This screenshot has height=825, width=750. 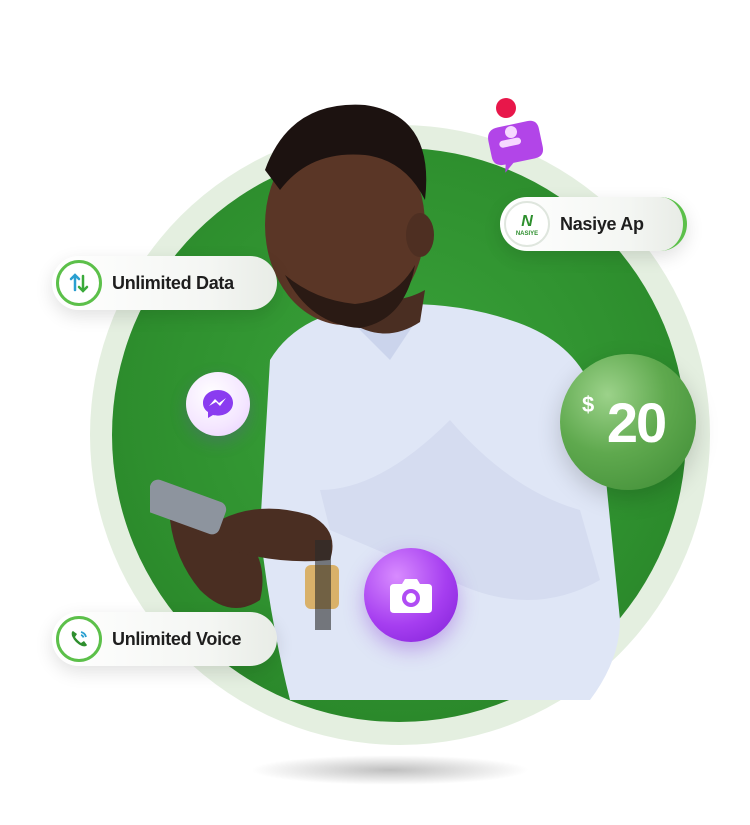 I want to click on camera-icon, so click(x=411, y=595).